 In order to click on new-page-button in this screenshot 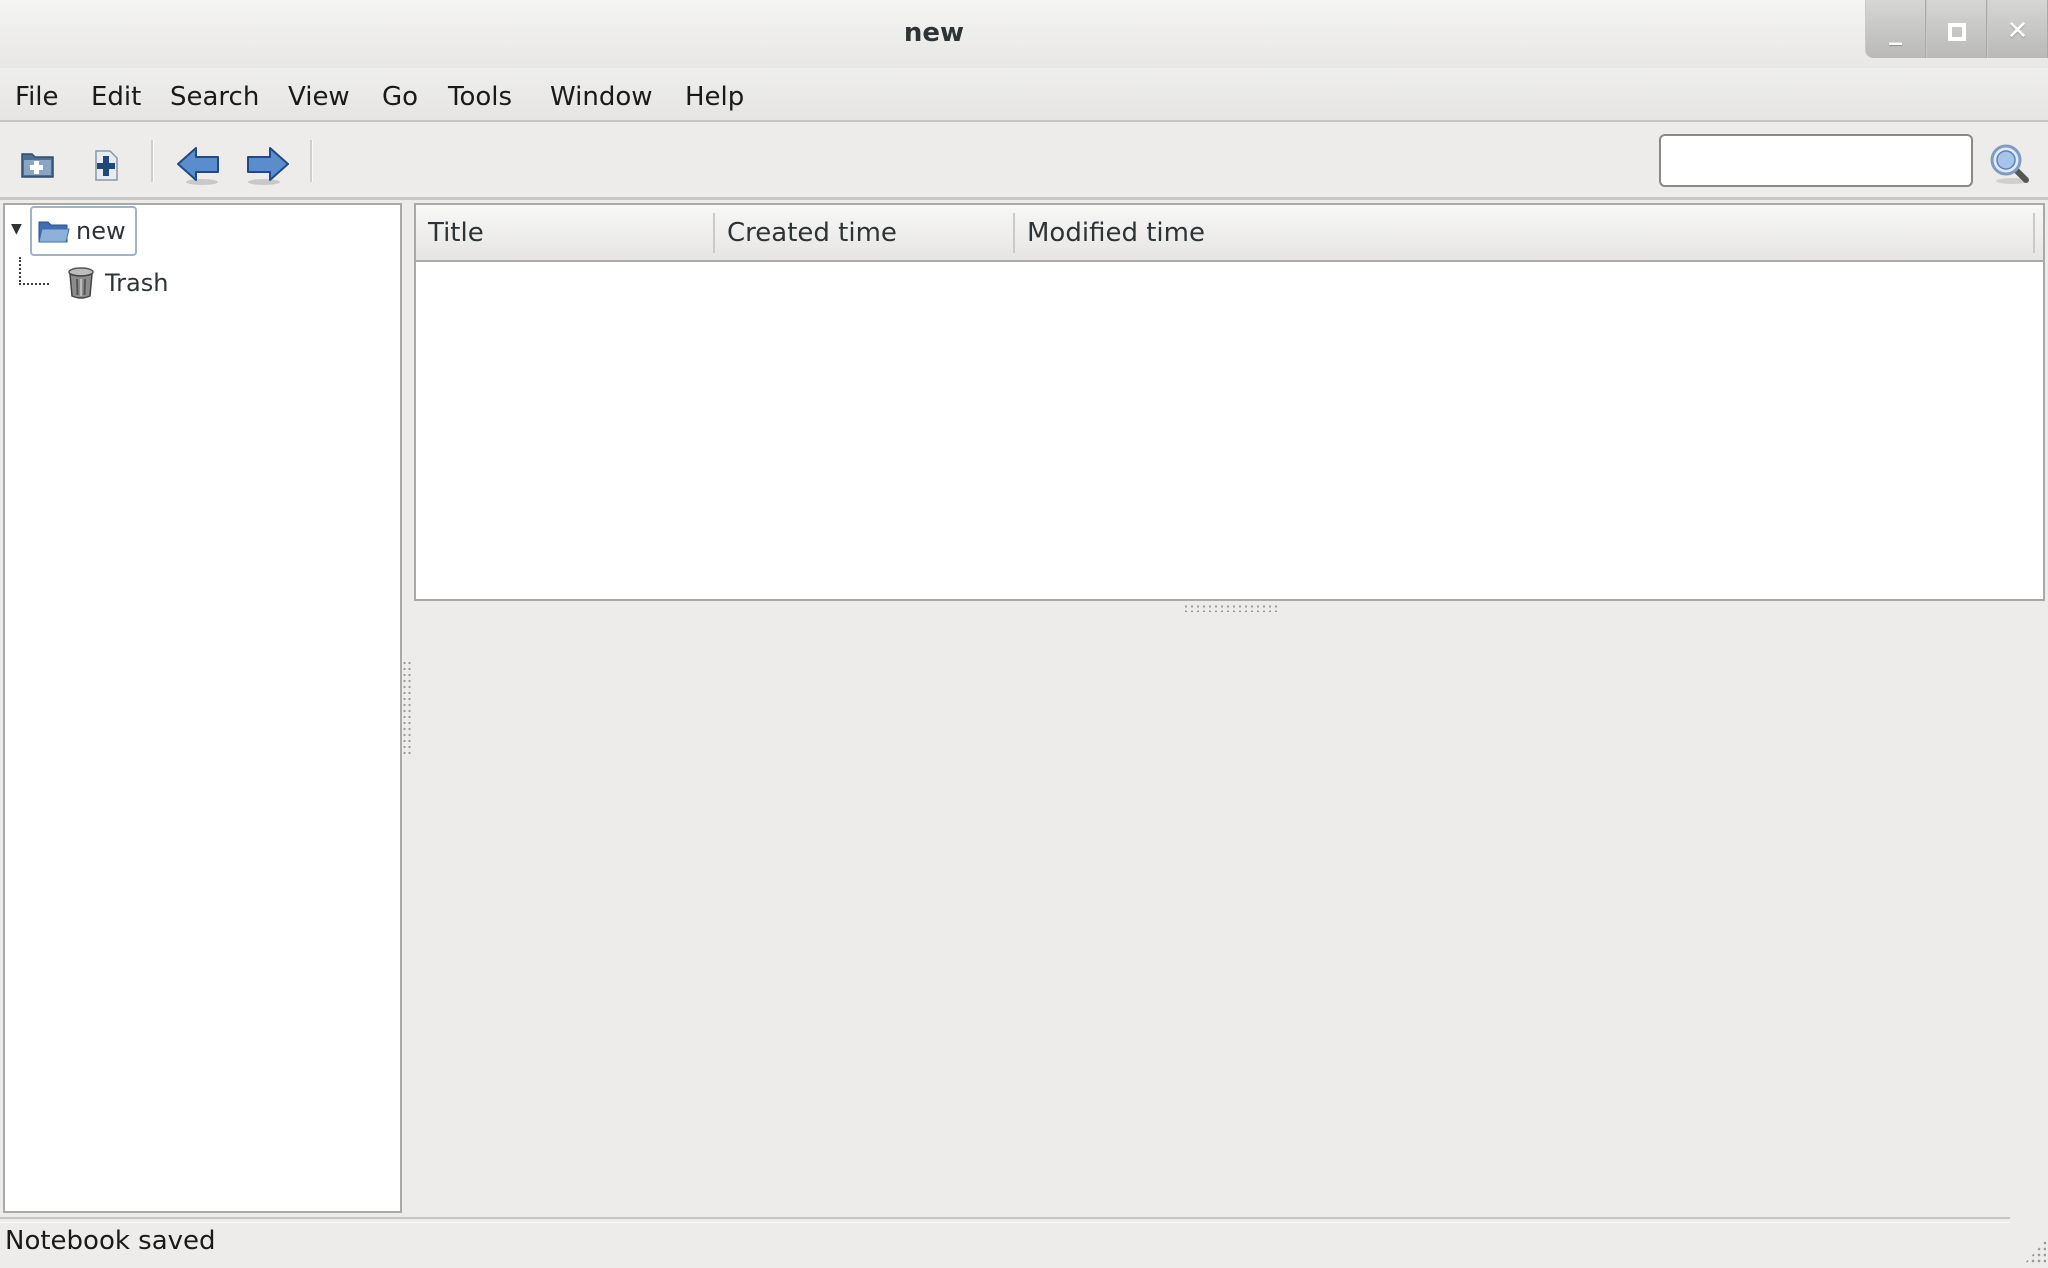, I will do `click(106, 166)`.